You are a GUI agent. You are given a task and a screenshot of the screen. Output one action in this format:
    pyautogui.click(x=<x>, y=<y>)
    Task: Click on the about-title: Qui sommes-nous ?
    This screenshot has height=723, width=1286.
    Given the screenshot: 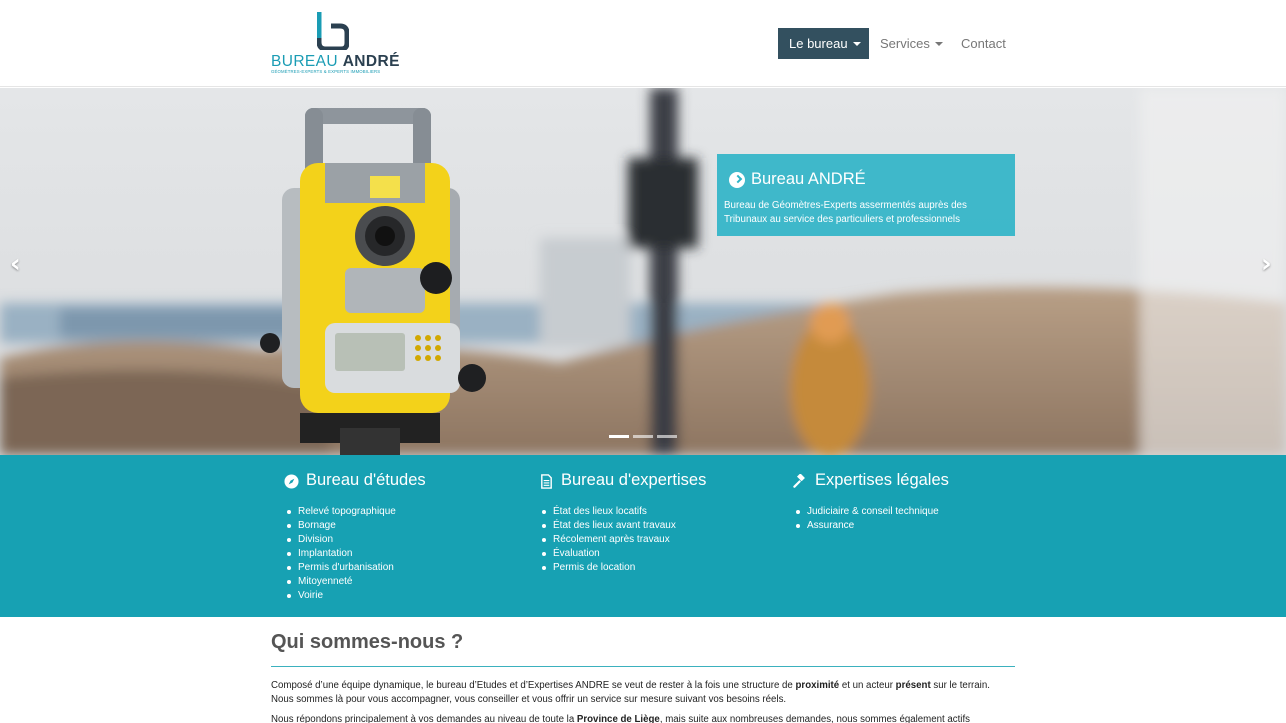 What is the action you would take?
    pyautogui.click(x=367, y=642)
    